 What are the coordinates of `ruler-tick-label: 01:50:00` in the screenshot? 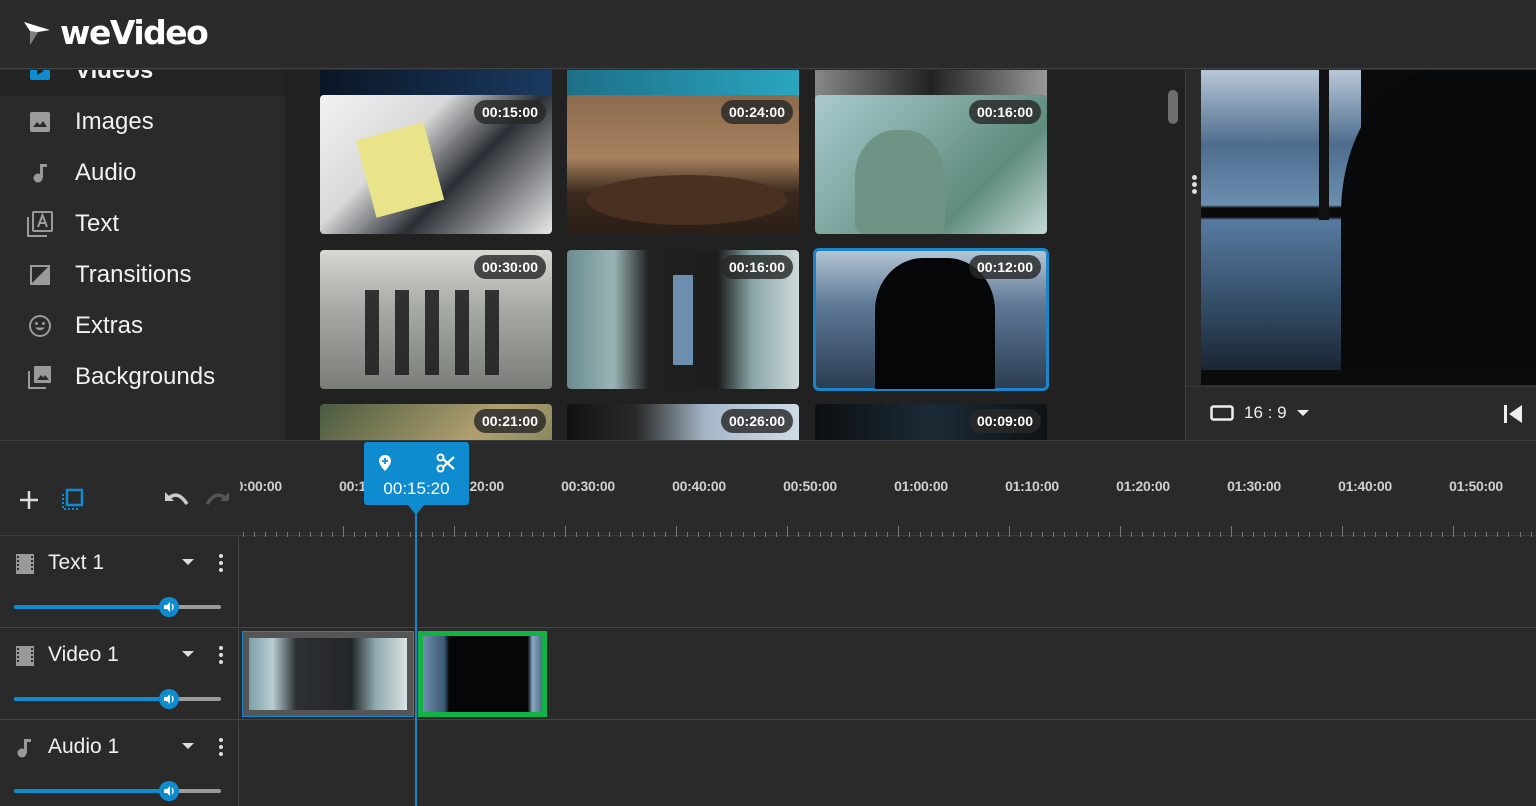 It's located at (1476, 486).